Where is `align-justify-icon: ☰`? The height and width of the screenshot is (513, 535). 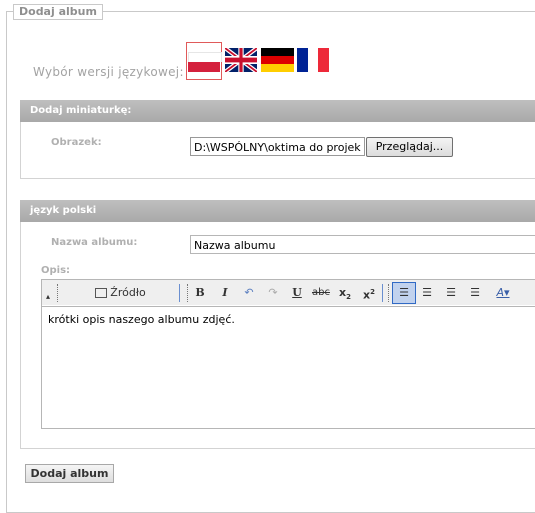
align-justify-icon: ☰ is located at coordinates (475, 292).